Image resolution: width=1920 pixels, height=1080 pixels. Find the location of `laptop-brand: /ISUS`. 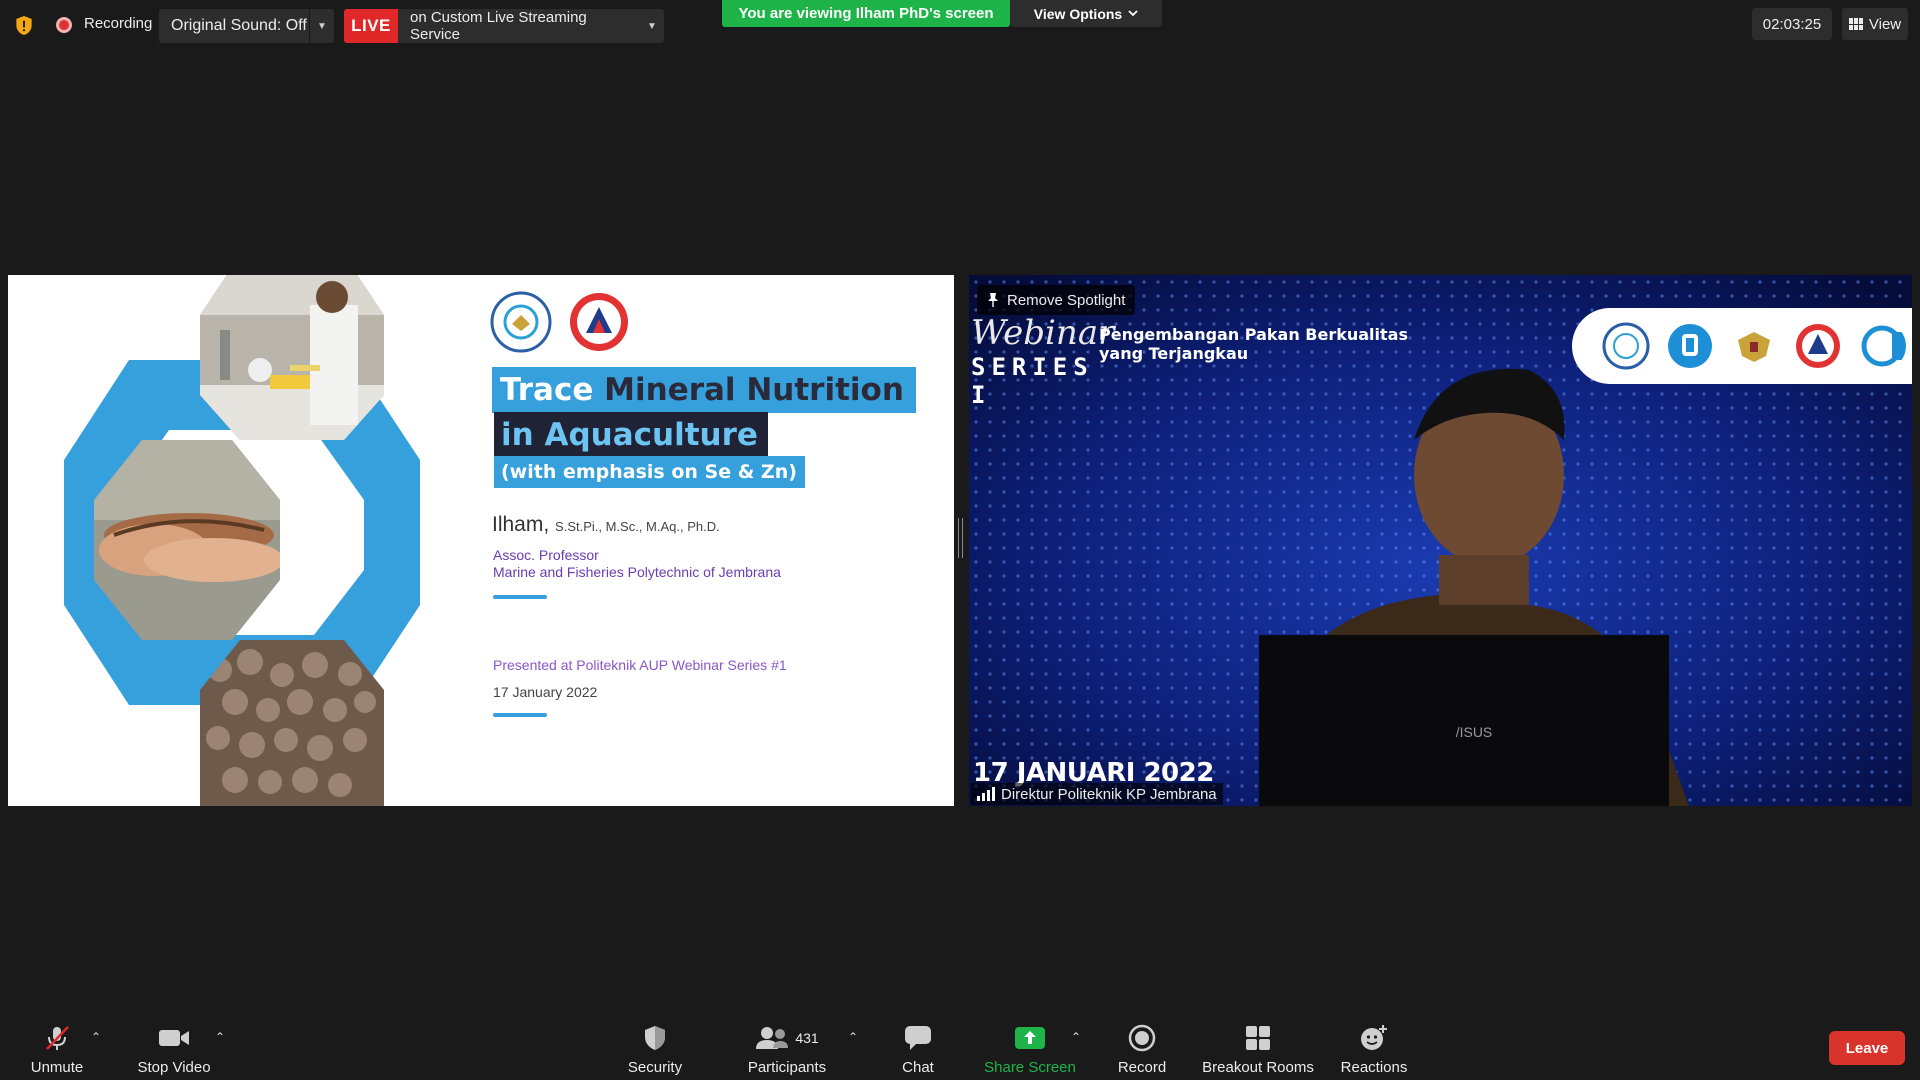

laptop-brand: /ISUS is located at coordinates (1474, 732).